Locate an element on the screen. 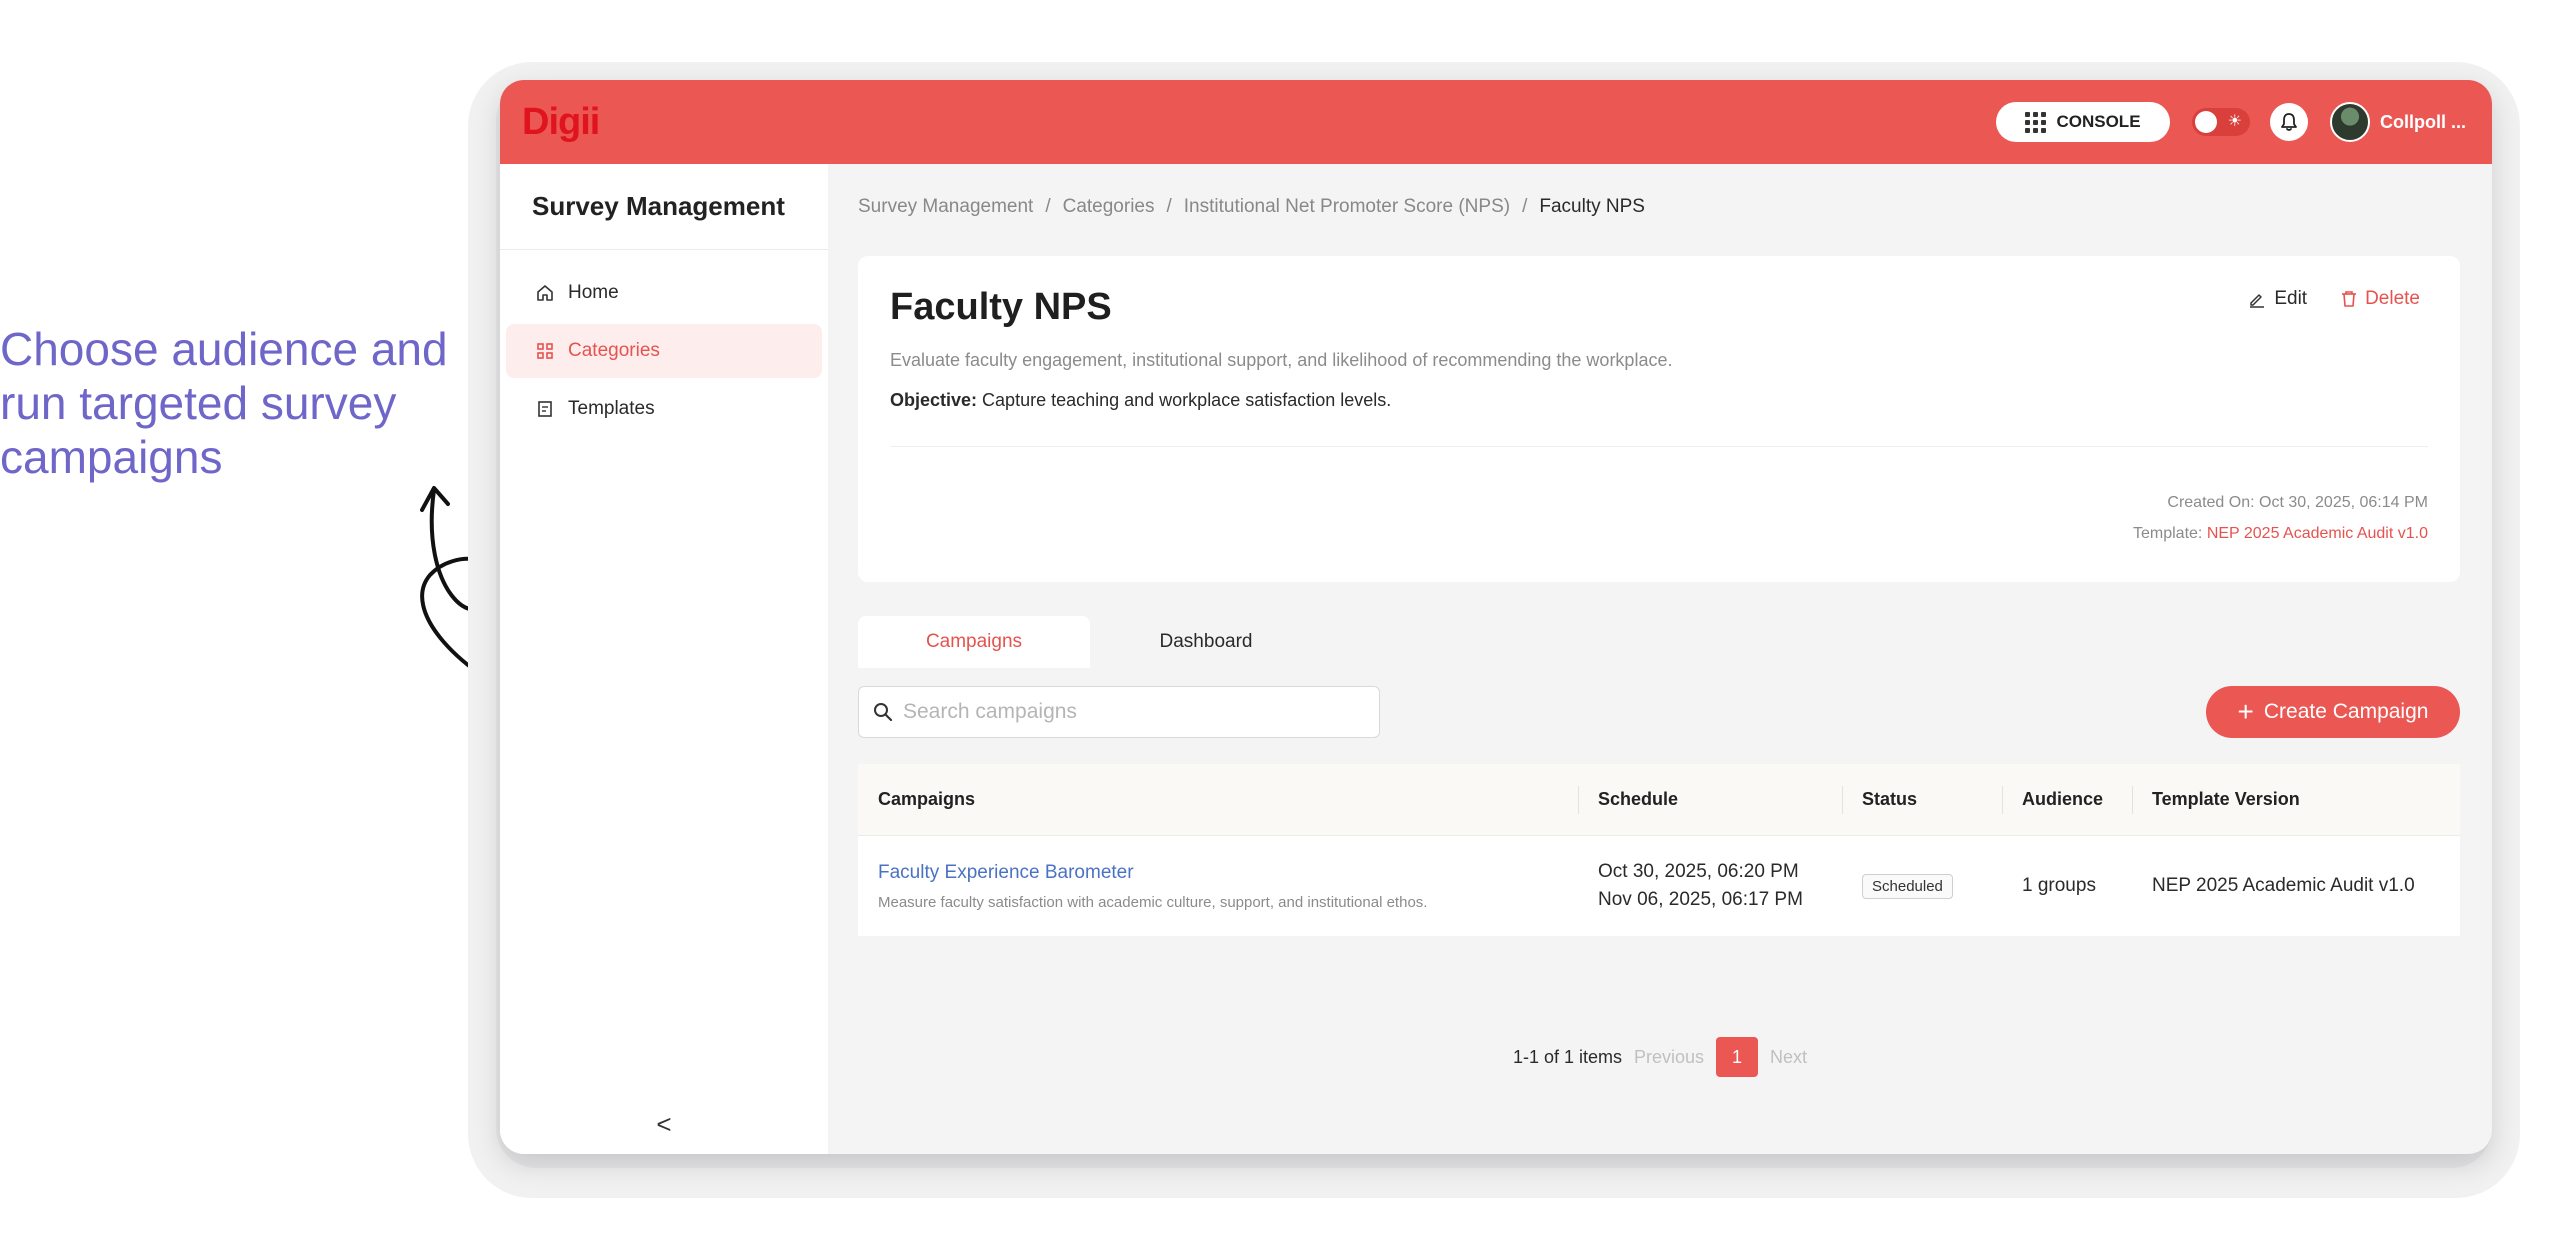  created-on: Created On: Oct 30, 2025, 06:14 PM is located at coordinates (2297, 503).